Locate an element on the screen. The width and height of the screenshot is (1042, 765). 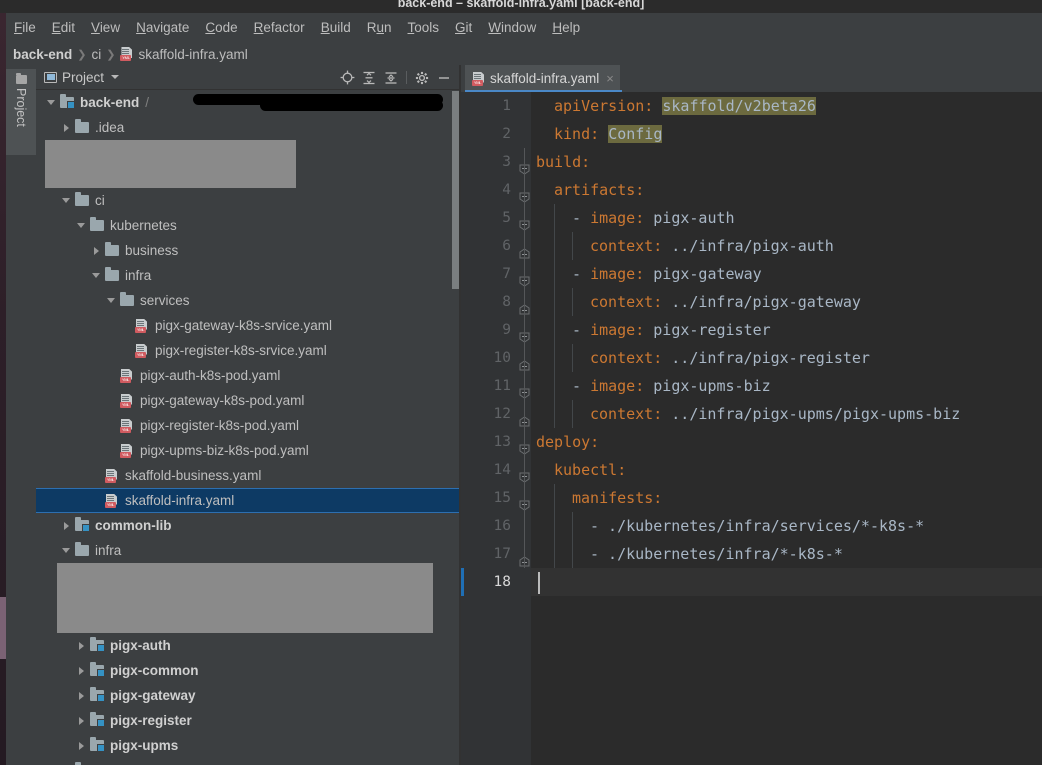
code-line-7: 7 - image: pigx-gateway is located at coordinates (751, 274).